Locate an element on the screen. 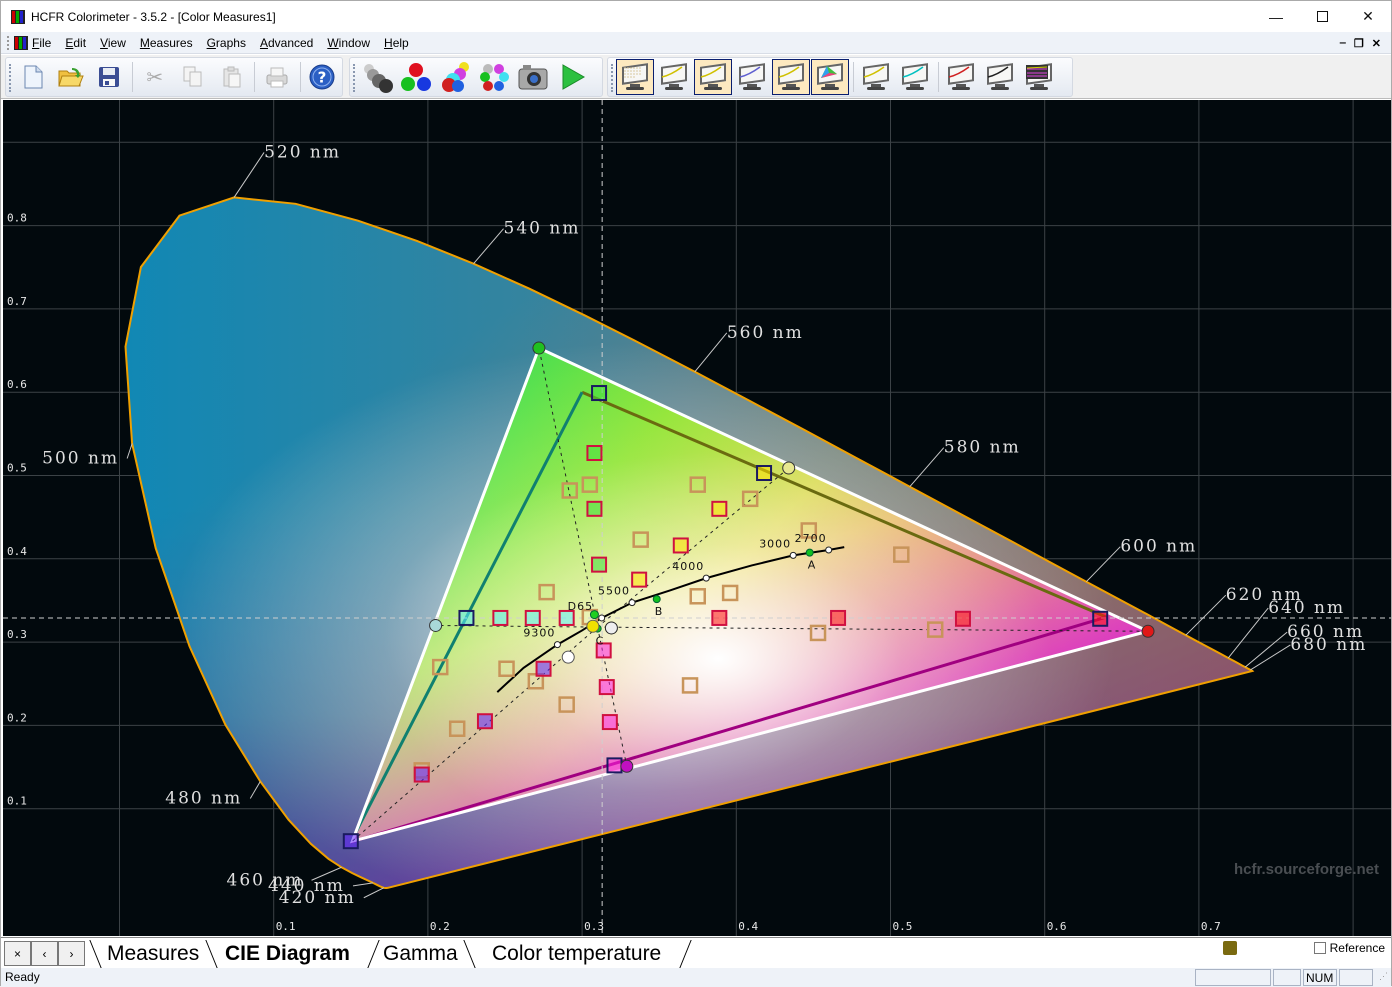  maximize-icon is located at coordinates (1322, 16).